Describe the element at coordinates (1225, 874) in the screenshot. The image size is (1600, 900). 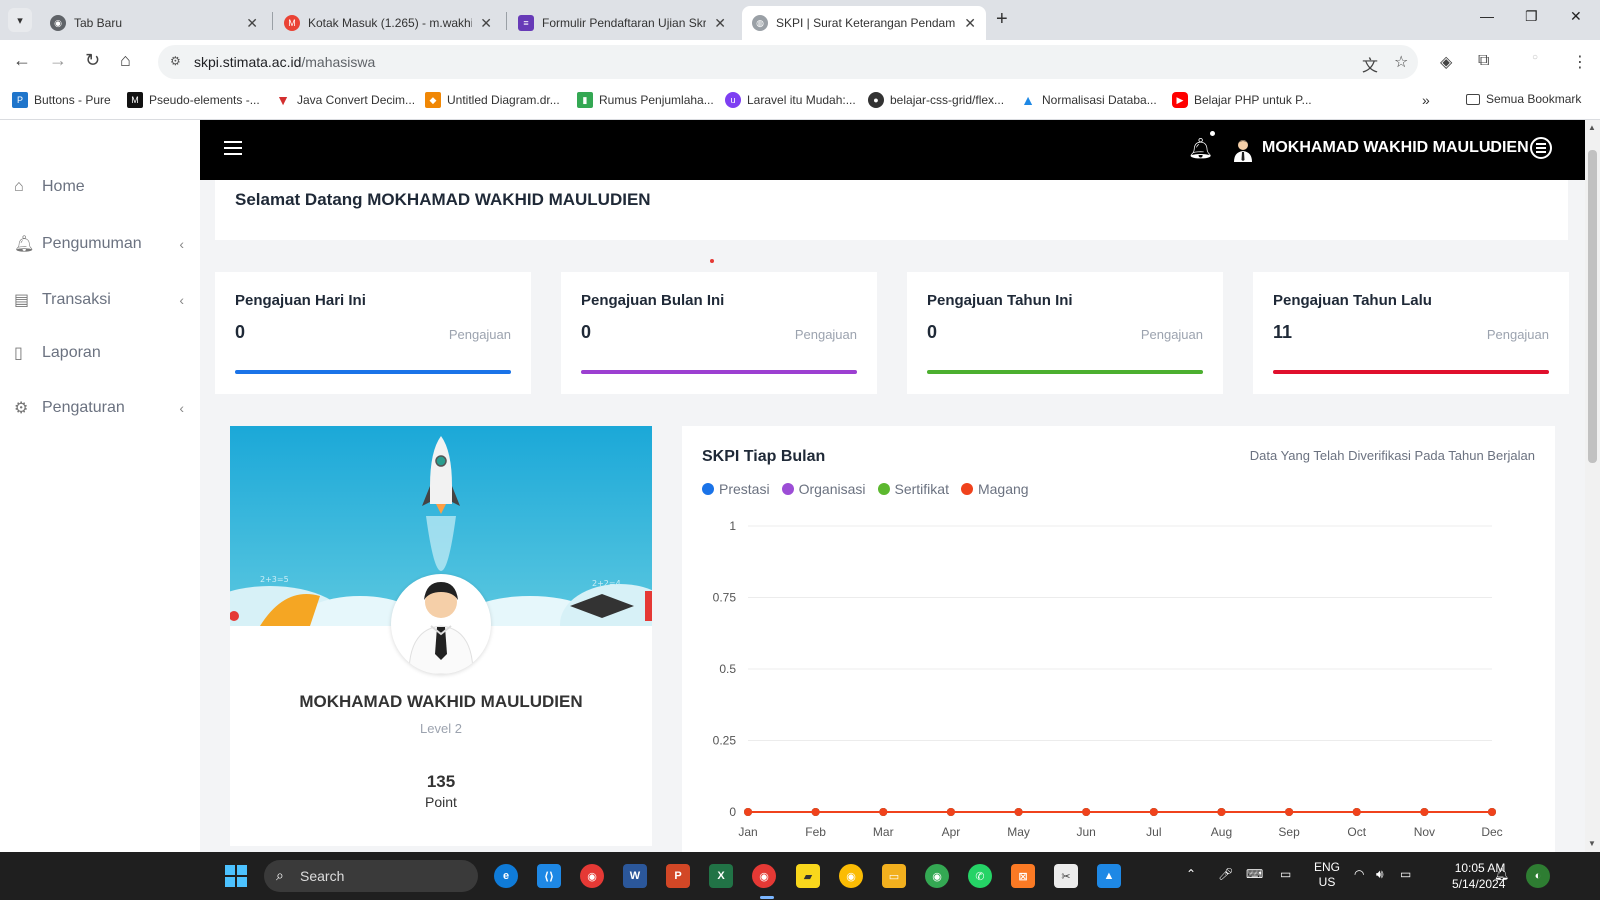
I see `microphone-icon: 🎤︎` at that location.